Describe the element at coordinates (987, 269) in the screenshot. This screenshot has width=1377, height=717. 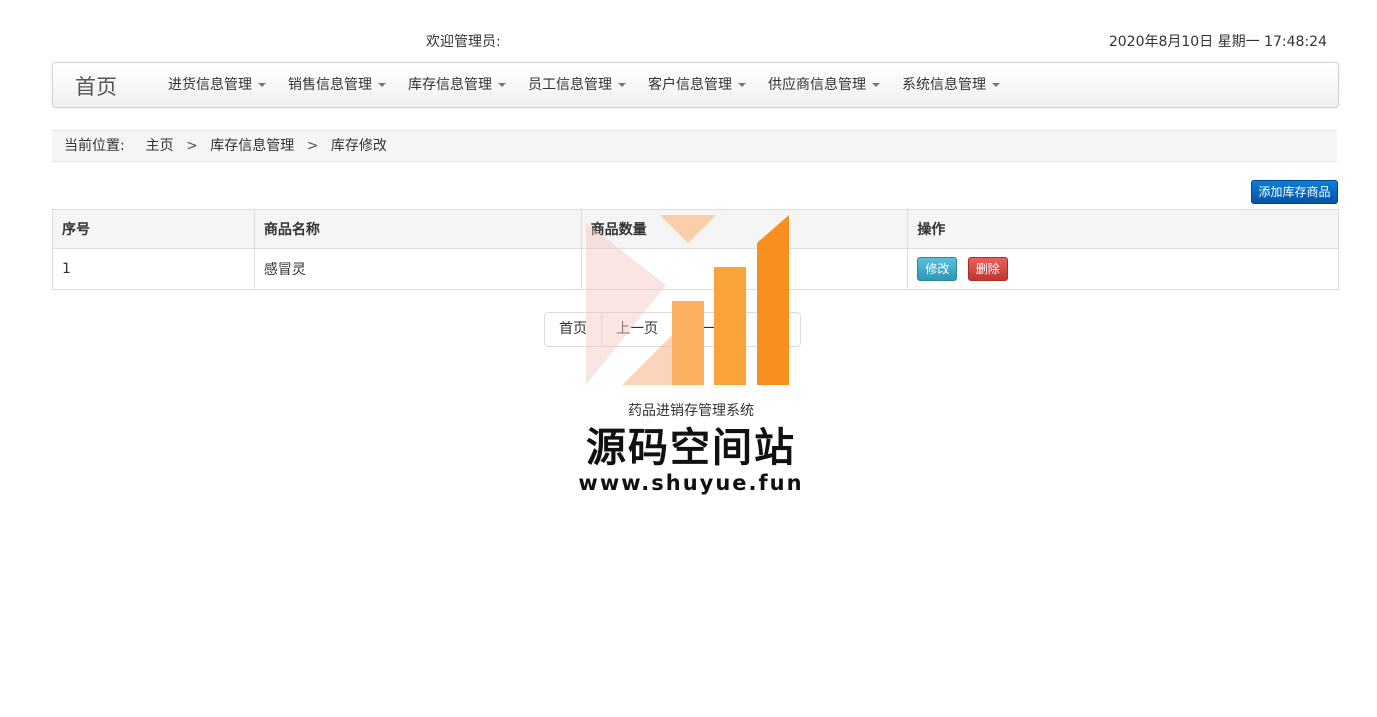
I see `delete-button: 删除` at that location.